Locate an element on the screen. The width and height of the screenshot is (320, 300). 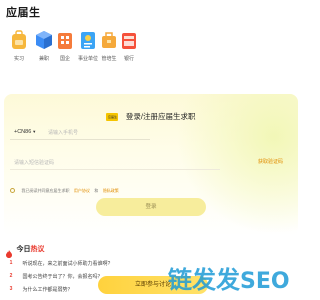
list-item: 3 为什么工作都是弱势？ is located at coordinates (40, 287).